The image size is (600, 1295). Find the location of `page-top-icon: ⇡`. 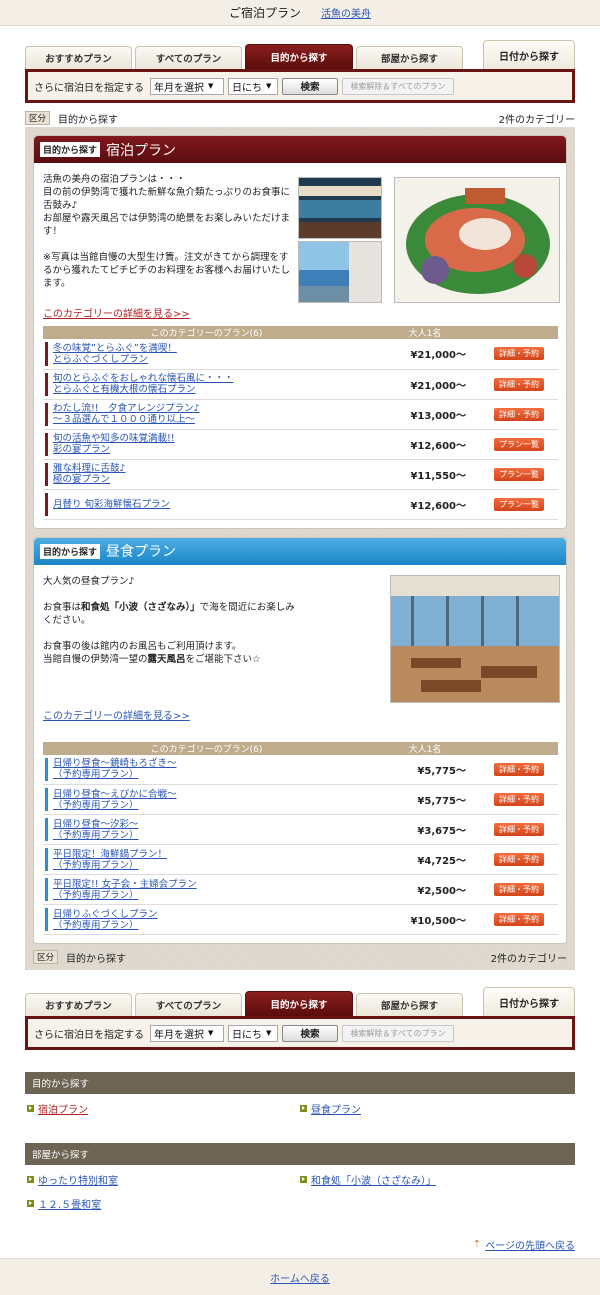

page-top-icon: ⇡ is located at coordinates (477, 1244).